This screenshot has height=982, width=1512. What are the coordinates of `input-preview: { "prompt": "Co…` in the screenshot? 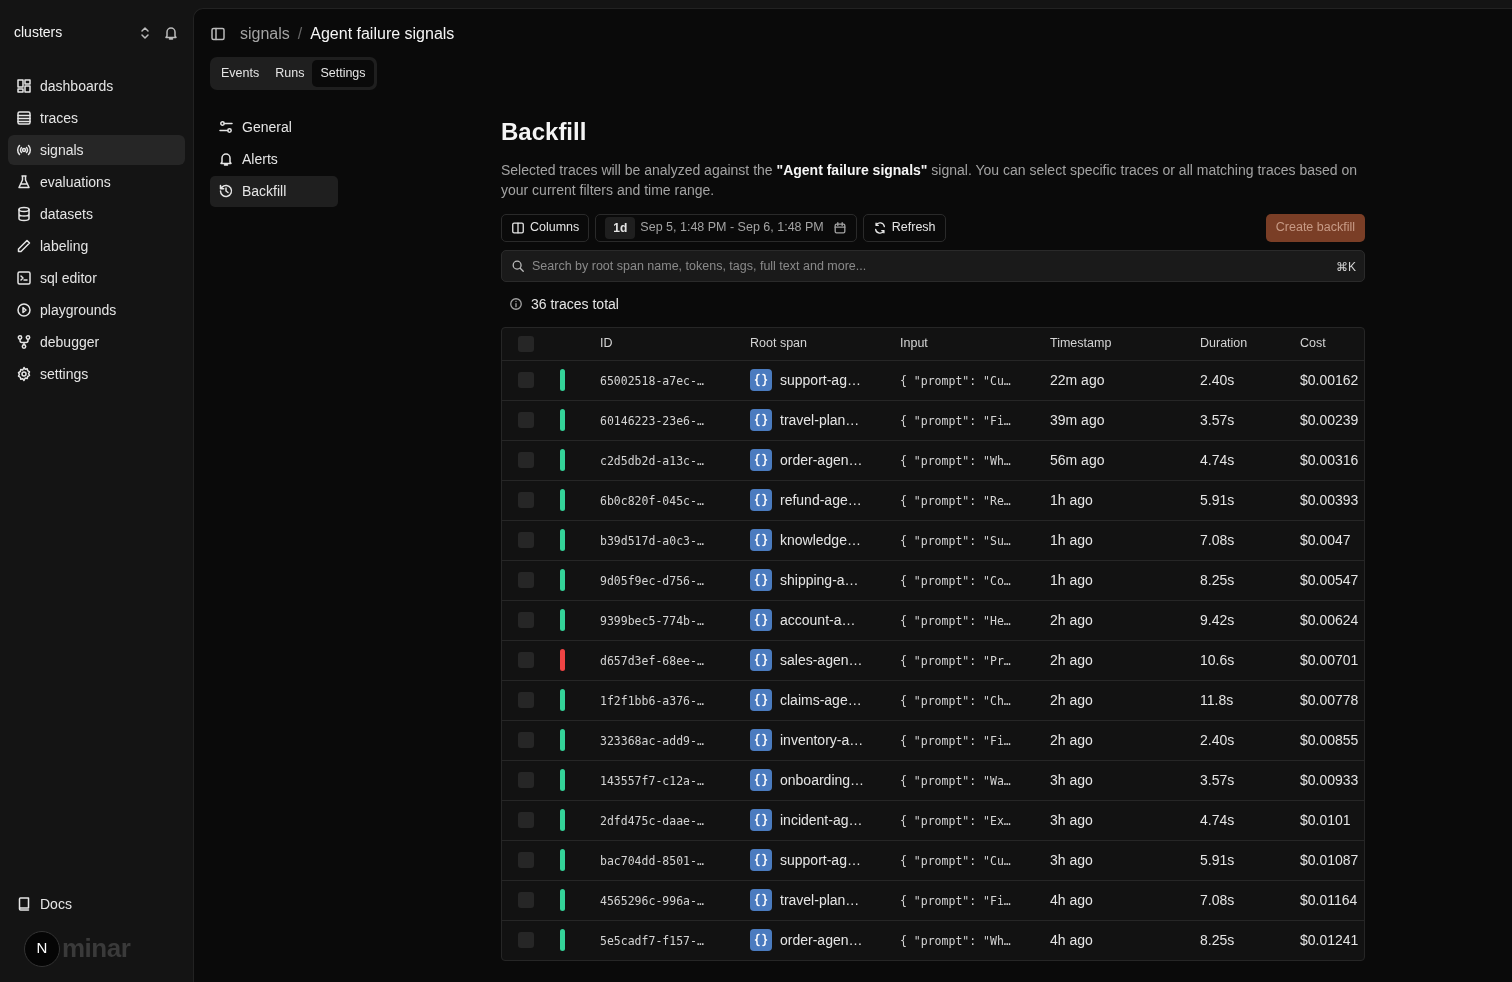 It's located at (955, 580).